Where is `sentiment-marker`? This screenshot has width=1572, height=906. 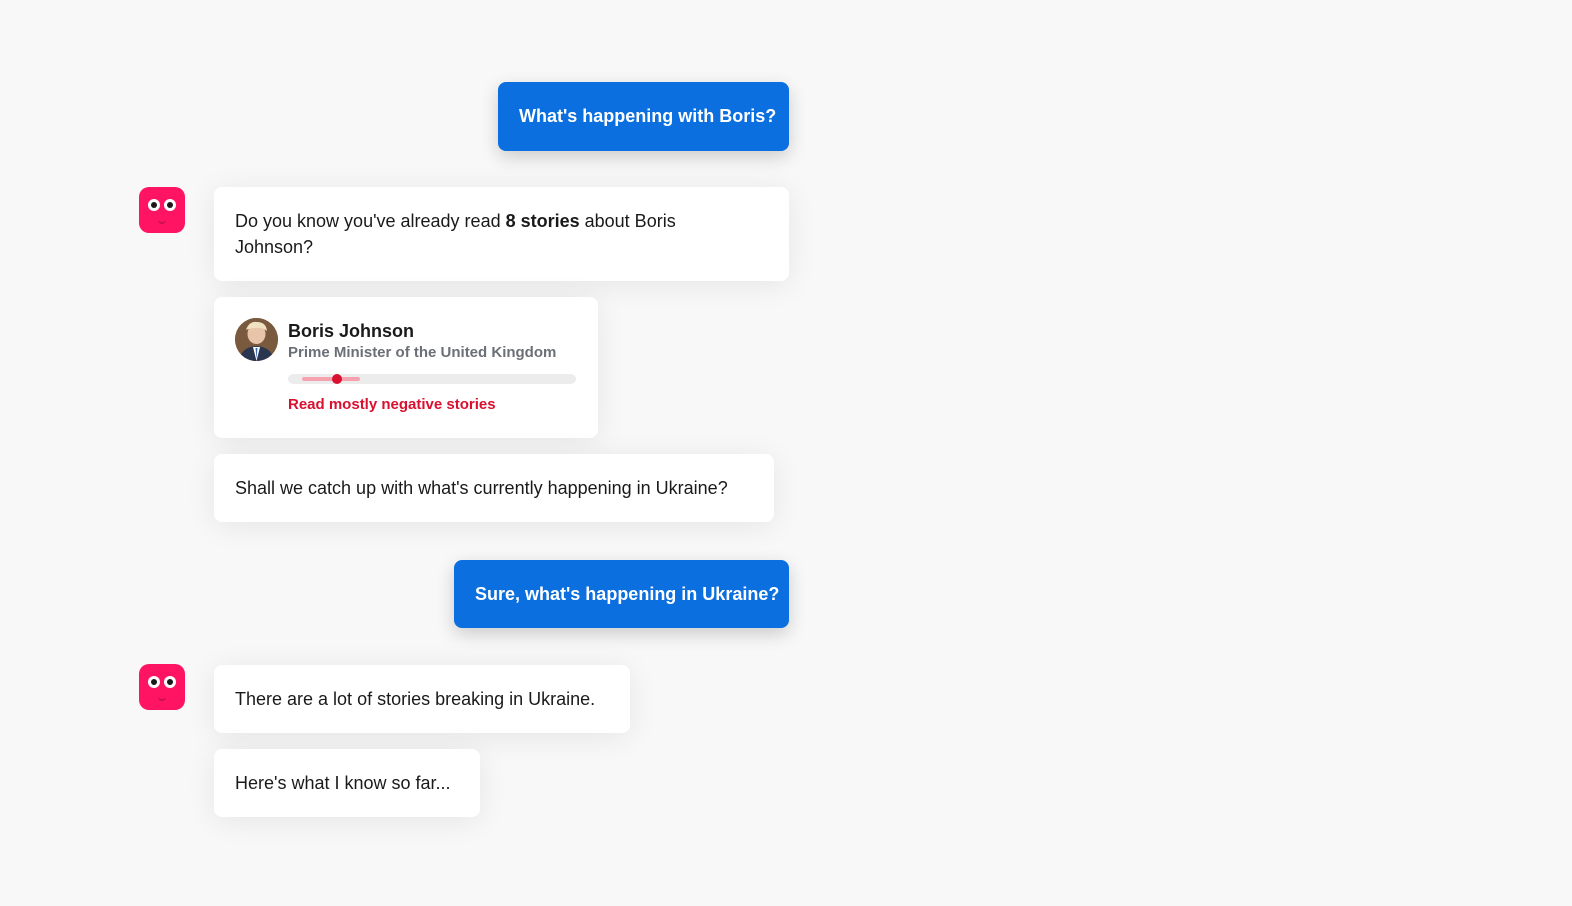
sentiment-marker is located at coordinates (336, 379).